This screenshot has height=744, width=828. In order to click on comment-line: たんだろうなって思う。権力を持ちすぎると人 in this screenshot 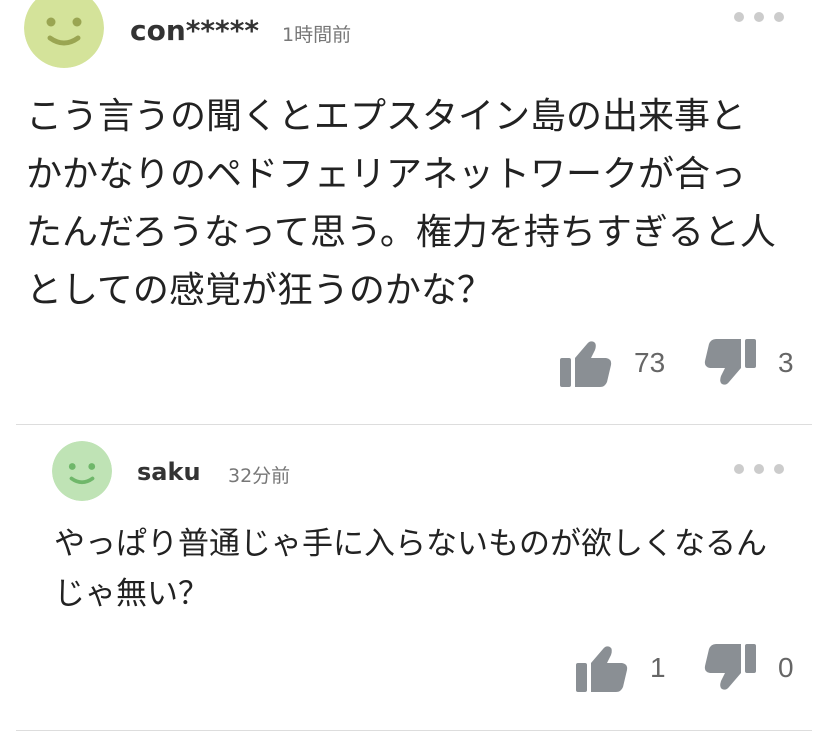, I will do `click(401, 232)`.